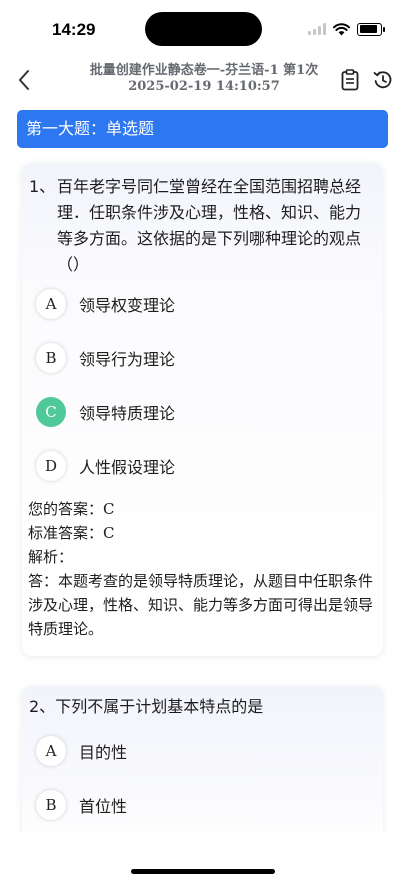 Image resolution: width=406 pixels, height=883 pixels. I want to click on status-icons, so click(346, 29).